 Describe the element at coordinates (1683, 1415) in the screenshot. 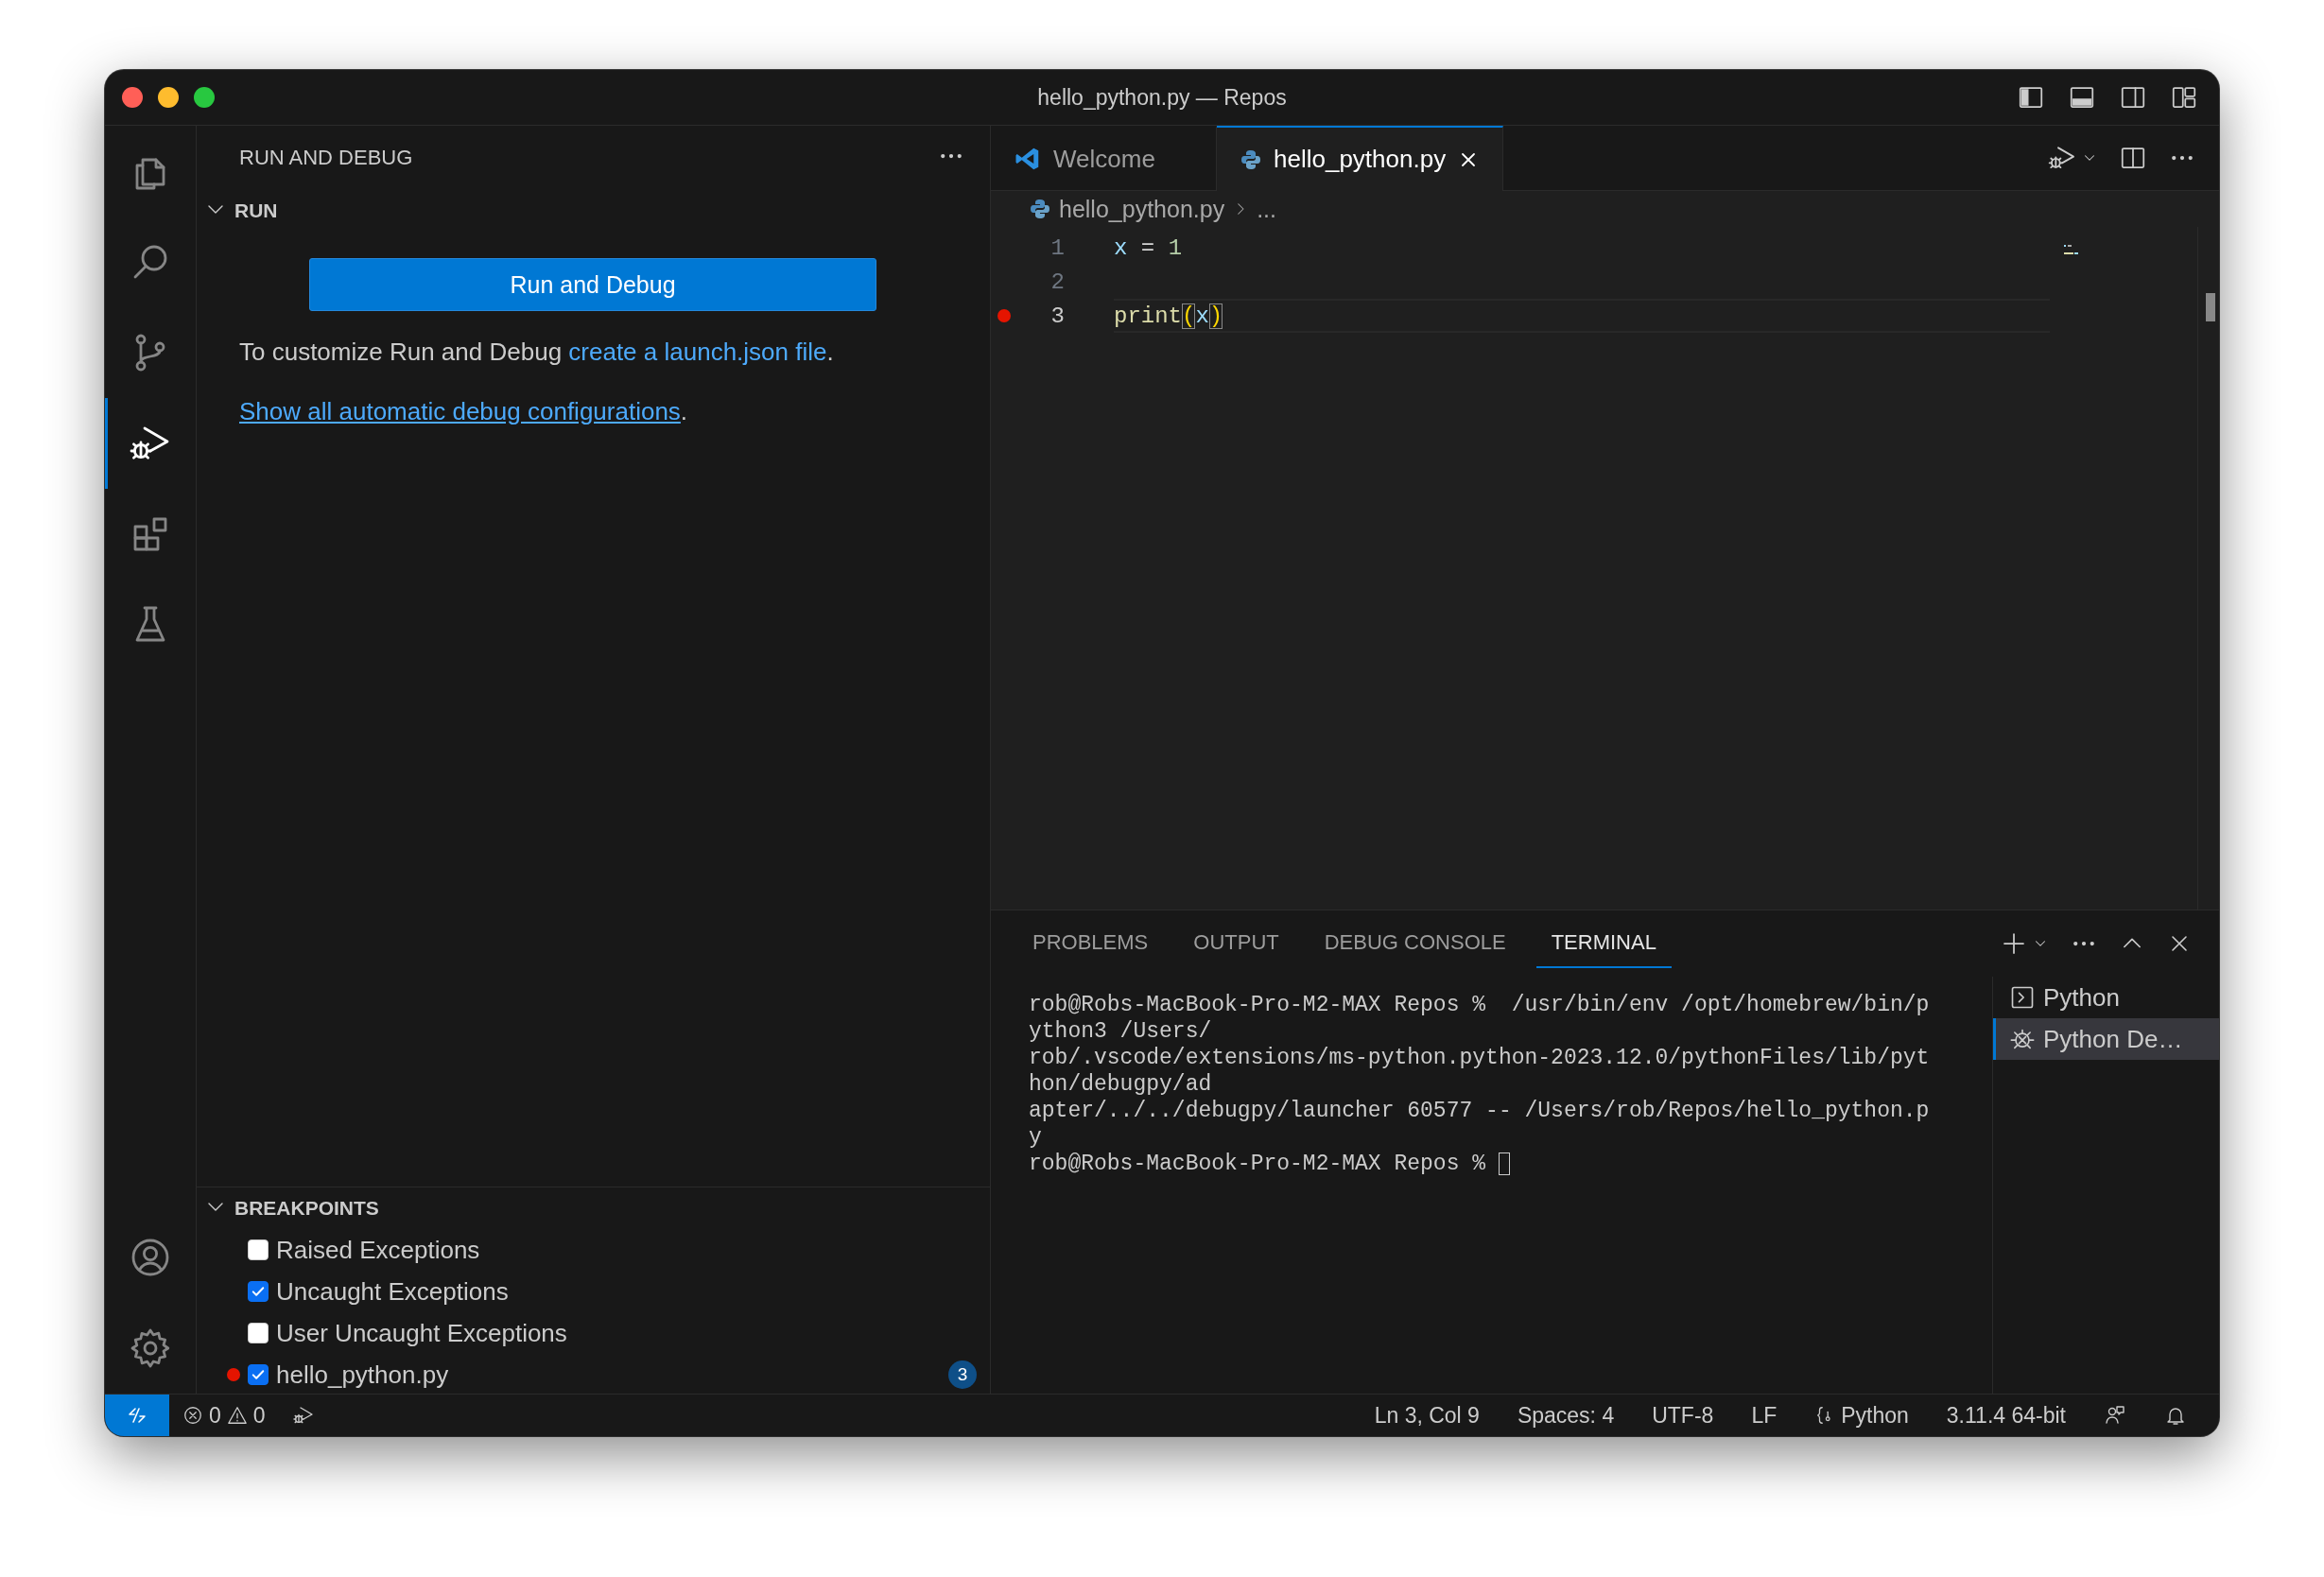

I see `status-item: UTF-8` at that location.